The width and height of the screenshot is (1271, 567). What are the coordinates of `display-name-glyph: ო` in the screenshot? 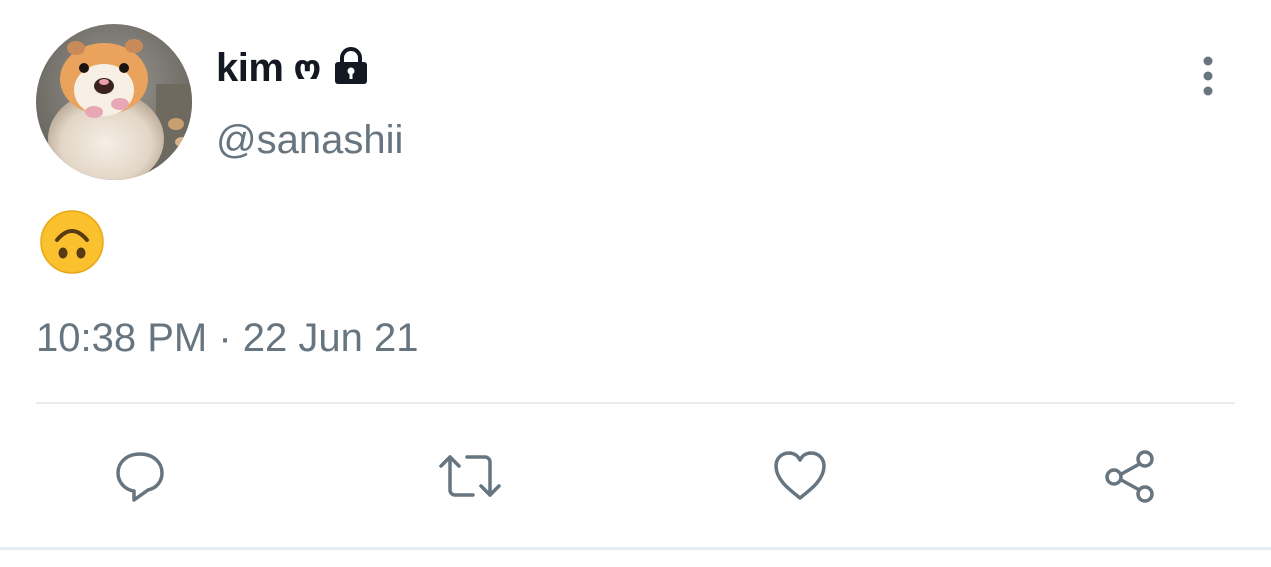 It's located at (307, 68).